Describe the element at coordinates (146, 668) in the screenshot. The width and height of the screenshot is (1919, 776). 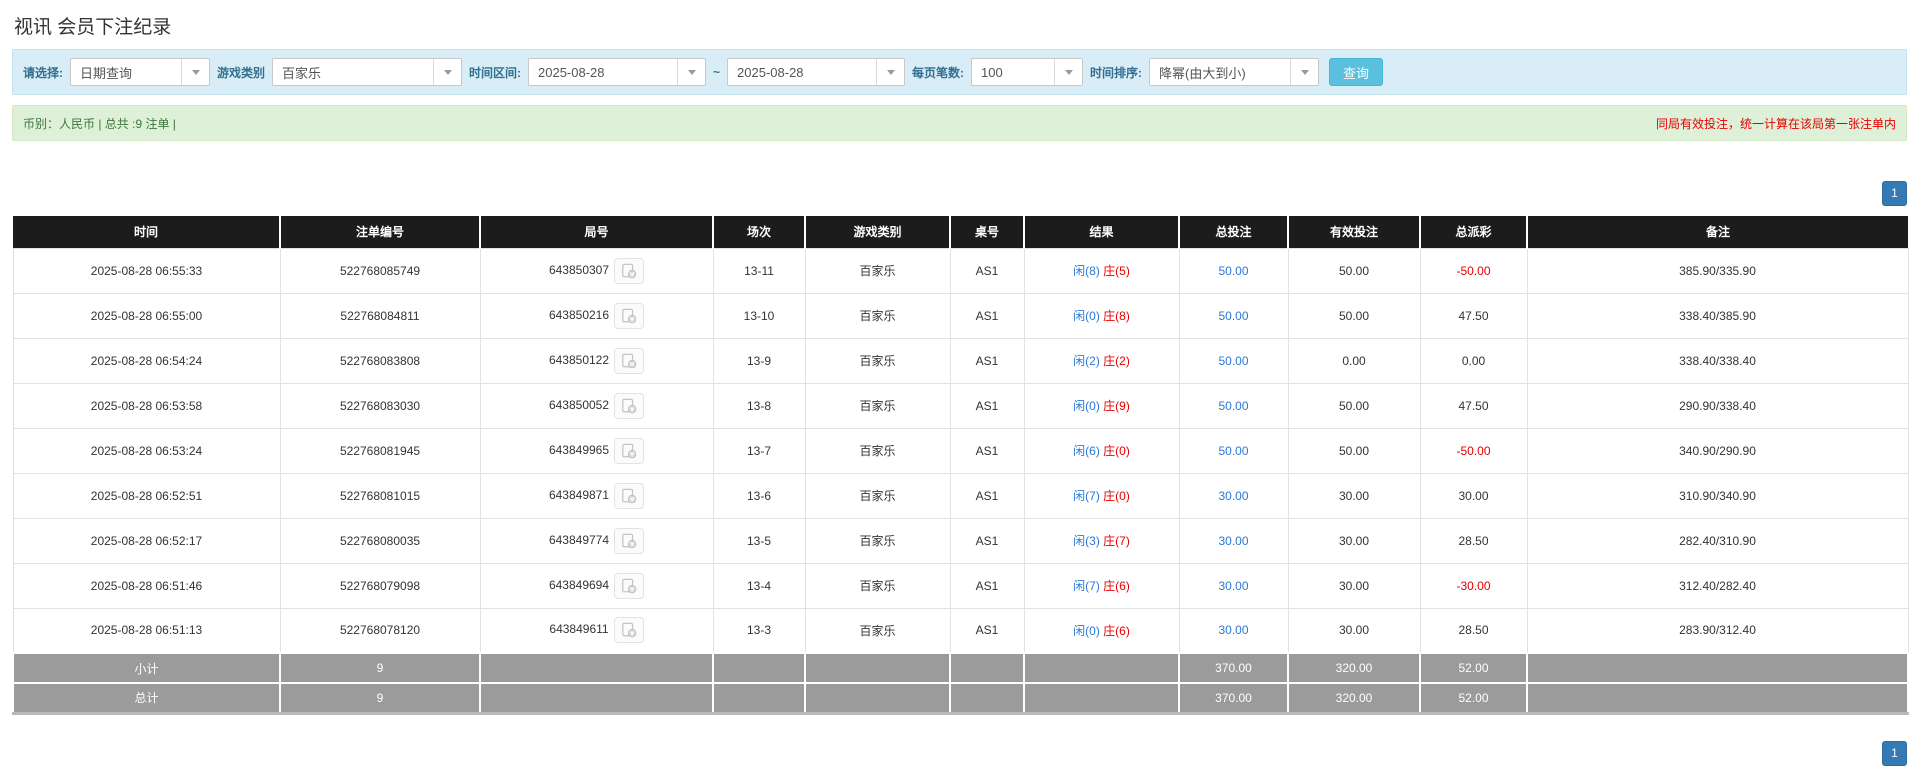
I see `summary-label: 小计` at that location.